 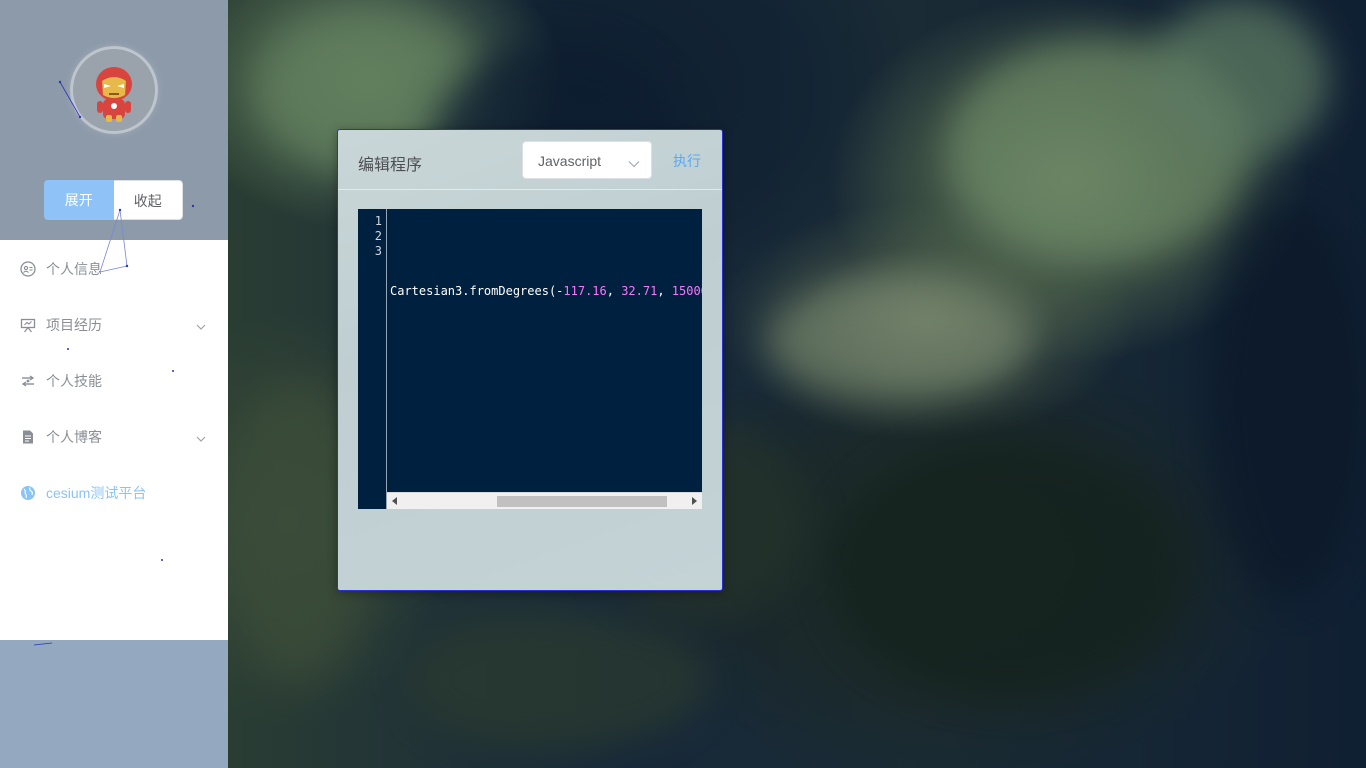 I want to click on menu-item-label: 个人技能, so click(x=74, y=381).